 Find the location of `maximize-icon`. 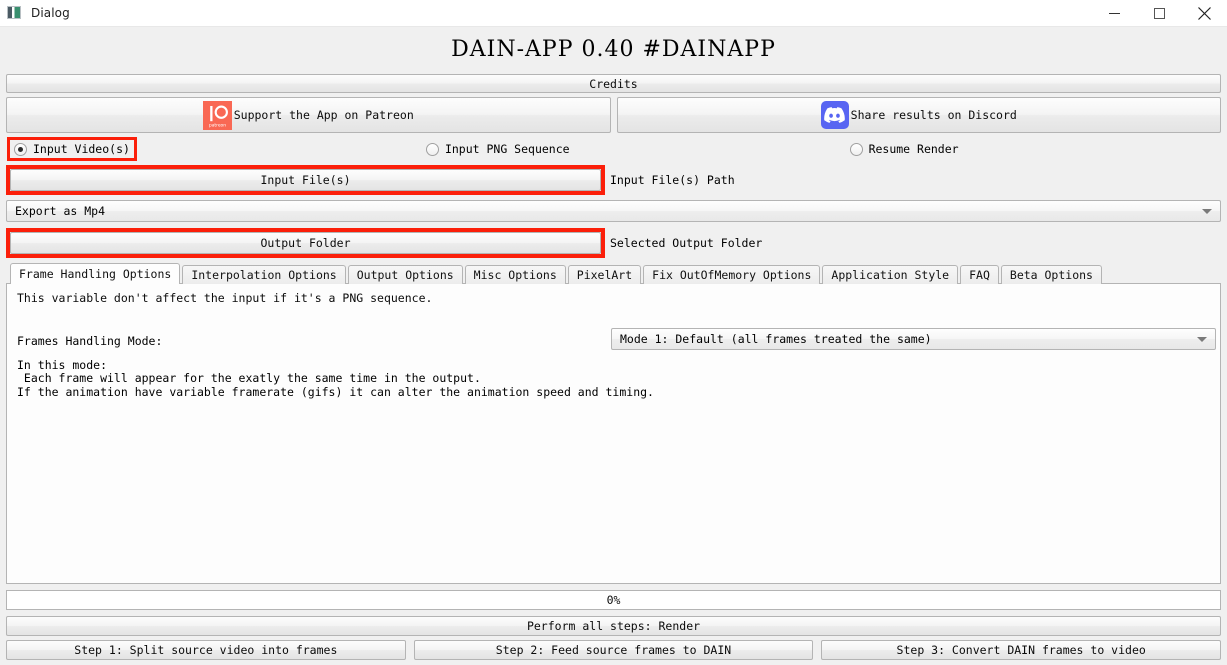

maximize-icon is located at coordinates (1159, 13).